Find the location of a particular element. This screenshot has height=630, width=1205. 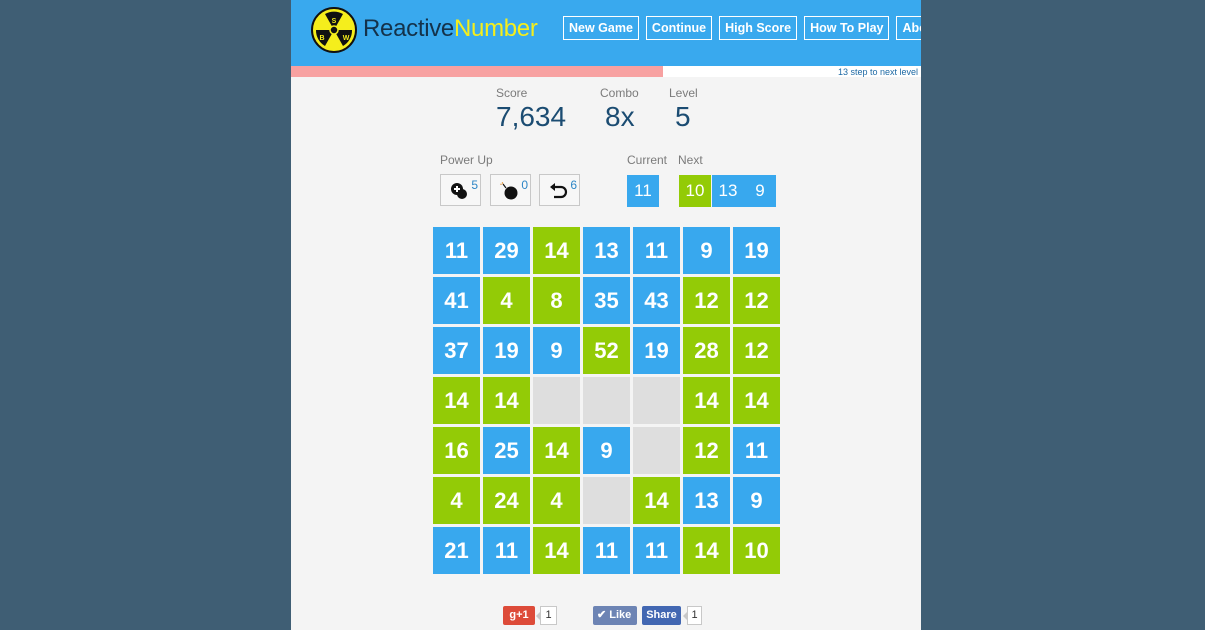

bomb-icon is located at coordinates (509, 191).